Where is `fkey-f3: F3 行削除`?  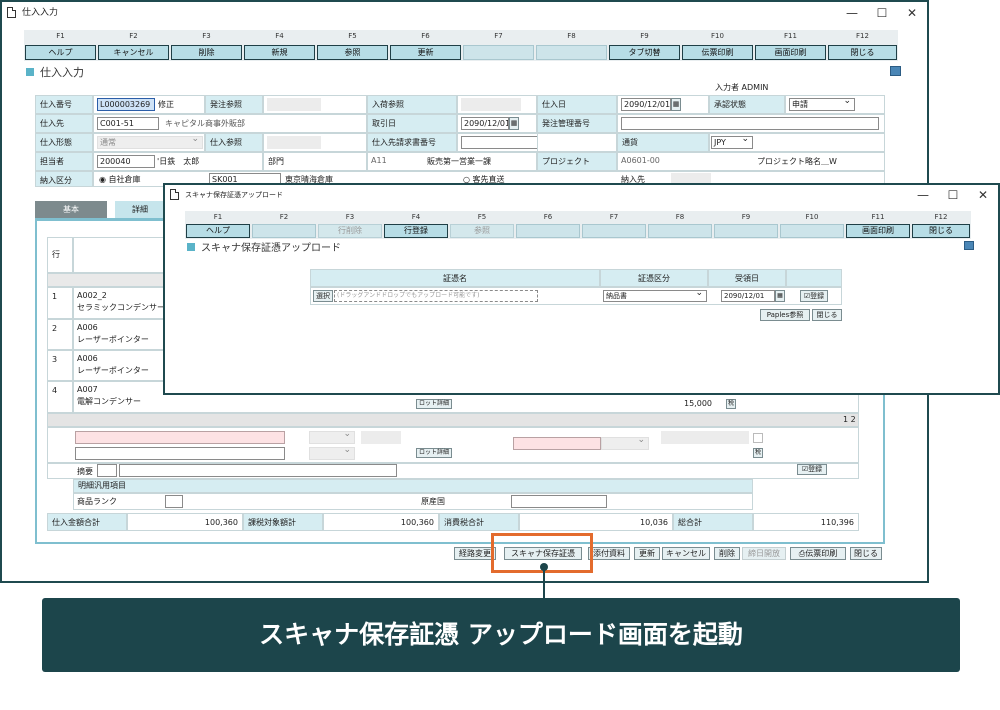 fkey-f3: F3 行削除 is located at coordinates (350, 225).